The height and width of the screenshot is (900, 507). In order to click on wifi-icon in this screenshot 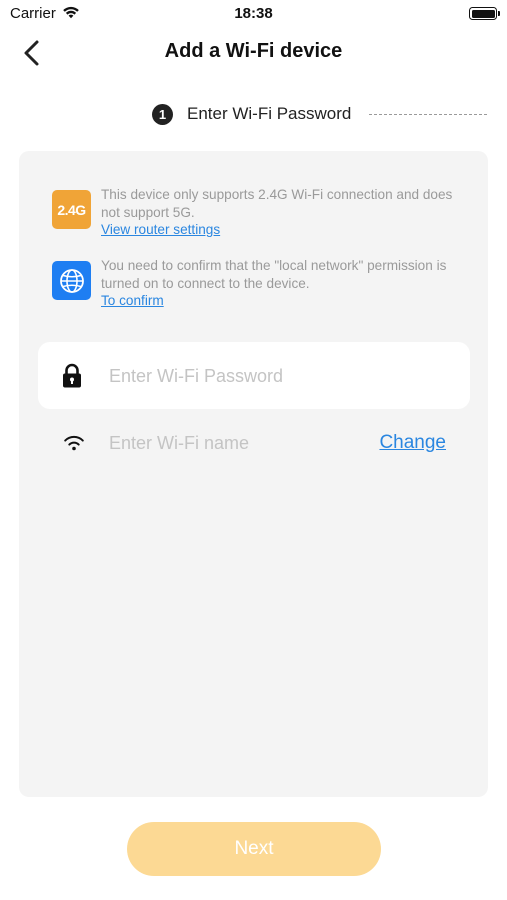, I will do `click(74, 443)`.